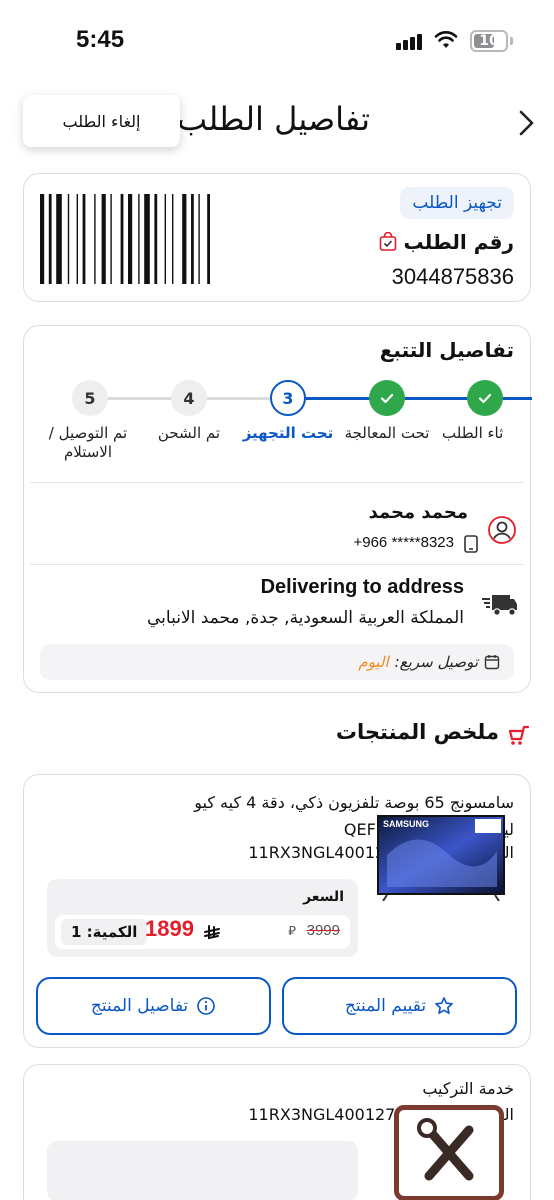 The height and width of the screenshot is (1200, 554). I want to click on order-card: تجهيز الطلب رقم الطلب 3044875836, so click(277, 237).